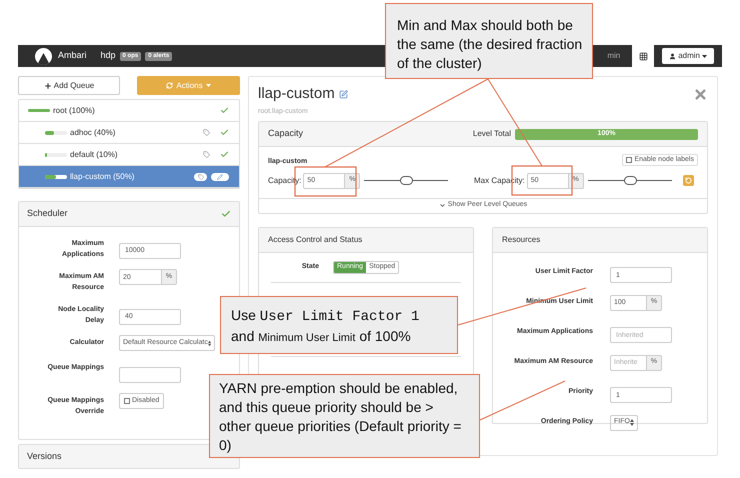  I want to click on user-menu-button: admin, so click(688, 56).